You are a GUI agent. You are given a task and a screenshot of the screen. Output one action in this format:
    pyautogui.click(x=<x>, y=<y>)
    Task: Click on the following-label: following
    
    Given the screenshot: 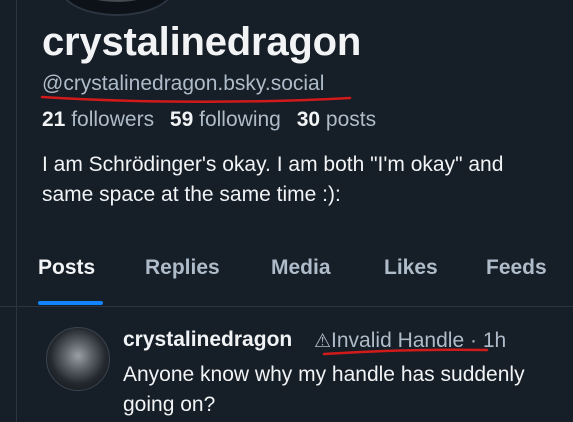 What is the action you would take?
    pyautogui.click(x=240, y=119)
    